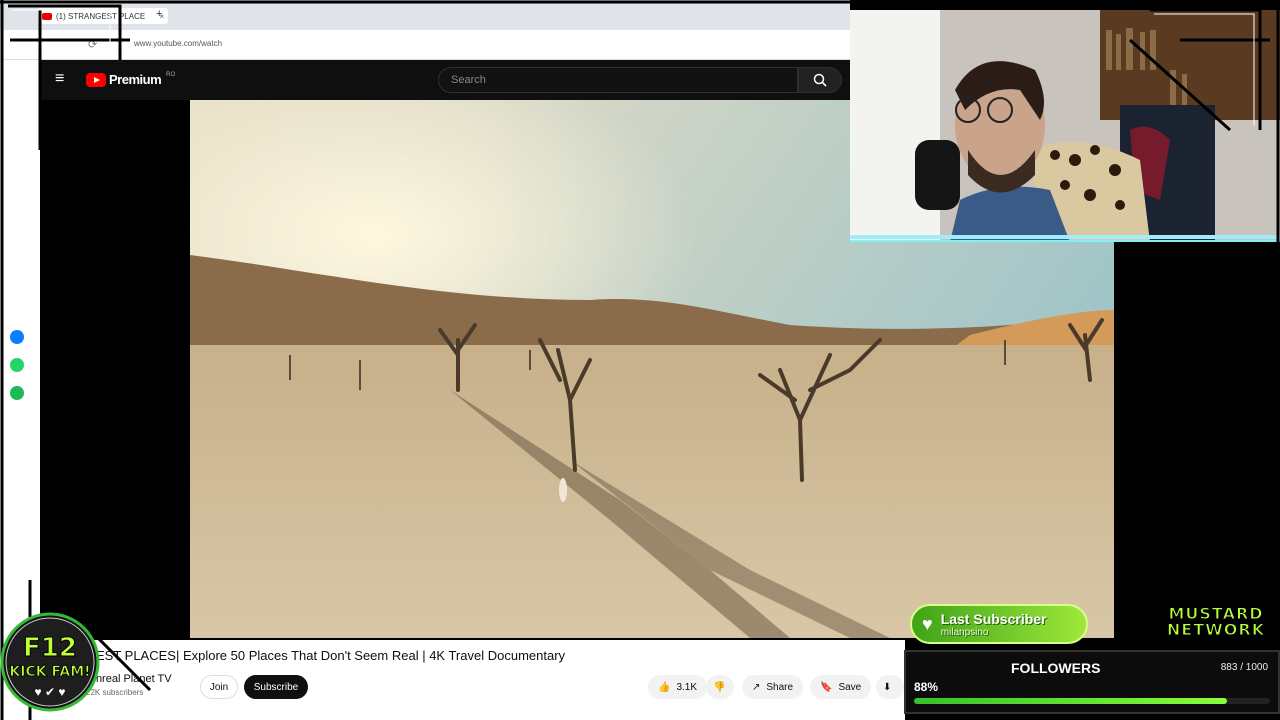 The image size is (1280, 720). What do you see at coordinates (618, 80) in the screenshot?
I see `search-input: Search` at bounding box center [618, 80].